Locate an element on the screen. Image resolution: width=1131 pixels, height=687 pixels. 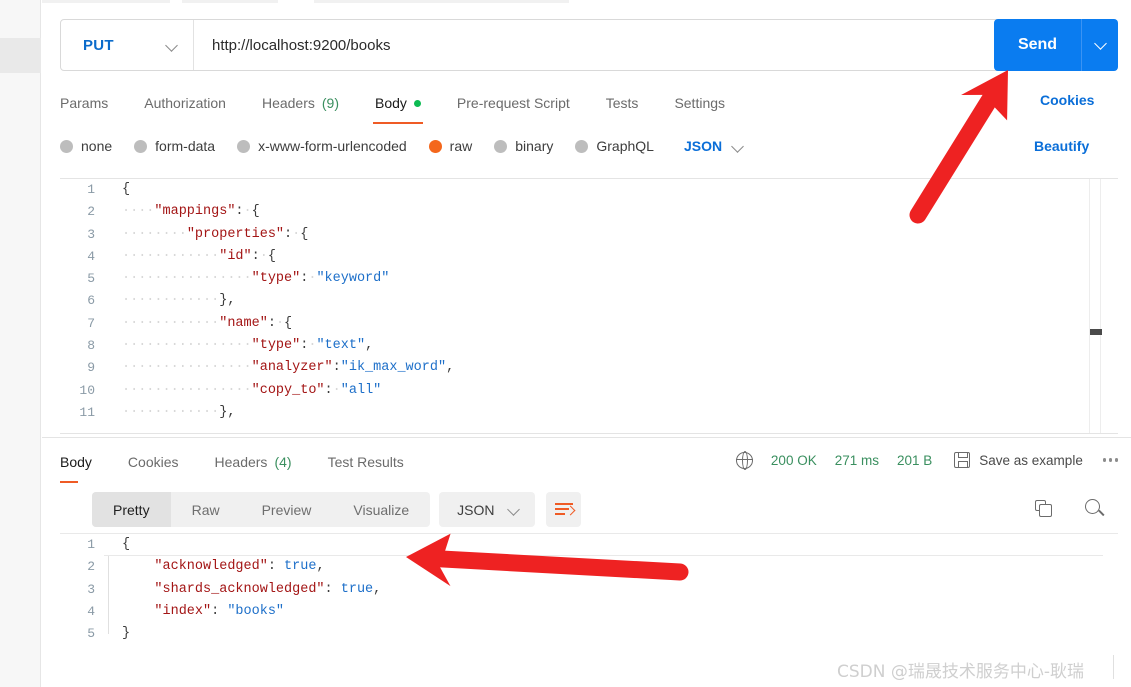
response-tab-body: Body is located at coordinates (85, 465).